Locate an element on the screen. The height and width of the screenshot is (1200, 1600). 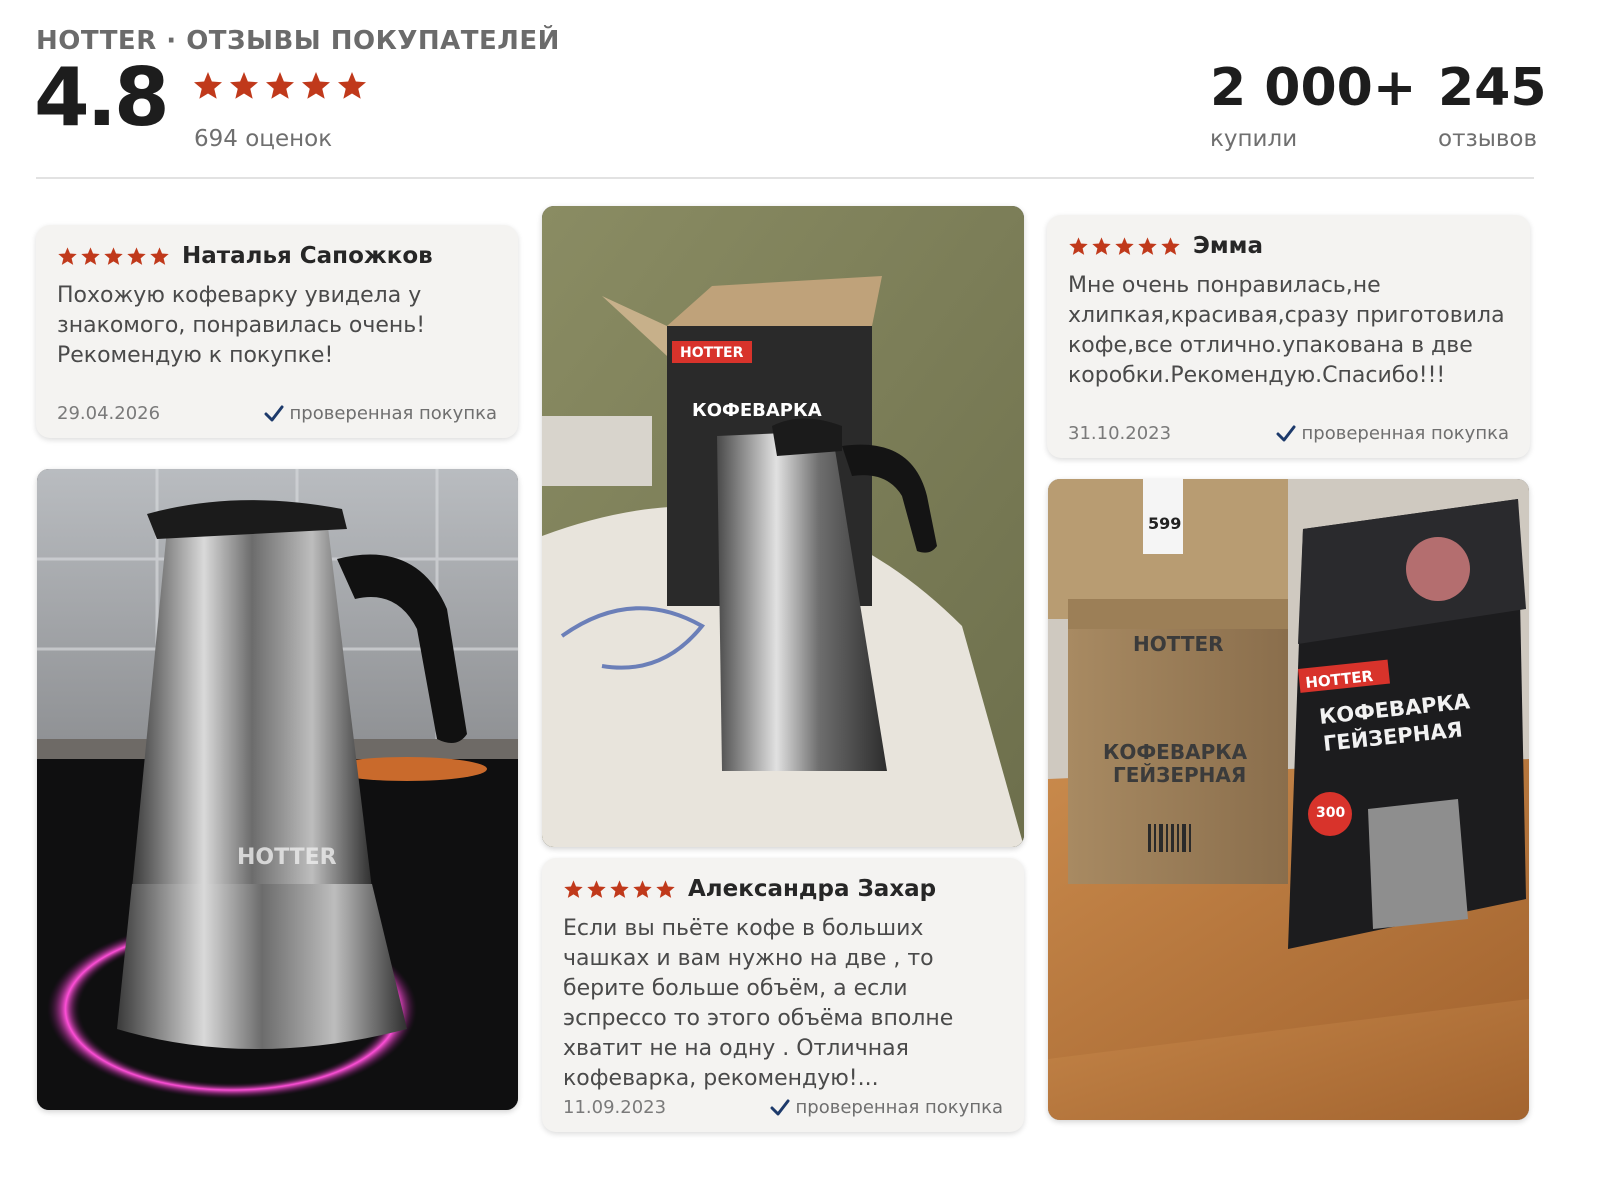
review-footer: 29.04.2026 проверенная покупка is located at coordinates (277, 413).